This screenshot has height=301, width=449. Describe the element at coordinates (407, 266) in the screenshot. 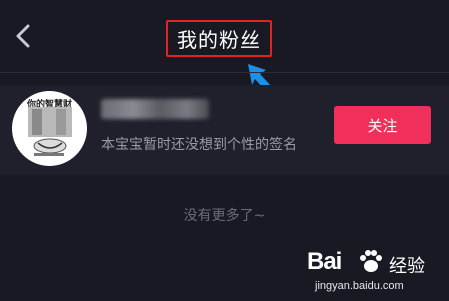

I see `watermark-jingyan: 经验` at that location.